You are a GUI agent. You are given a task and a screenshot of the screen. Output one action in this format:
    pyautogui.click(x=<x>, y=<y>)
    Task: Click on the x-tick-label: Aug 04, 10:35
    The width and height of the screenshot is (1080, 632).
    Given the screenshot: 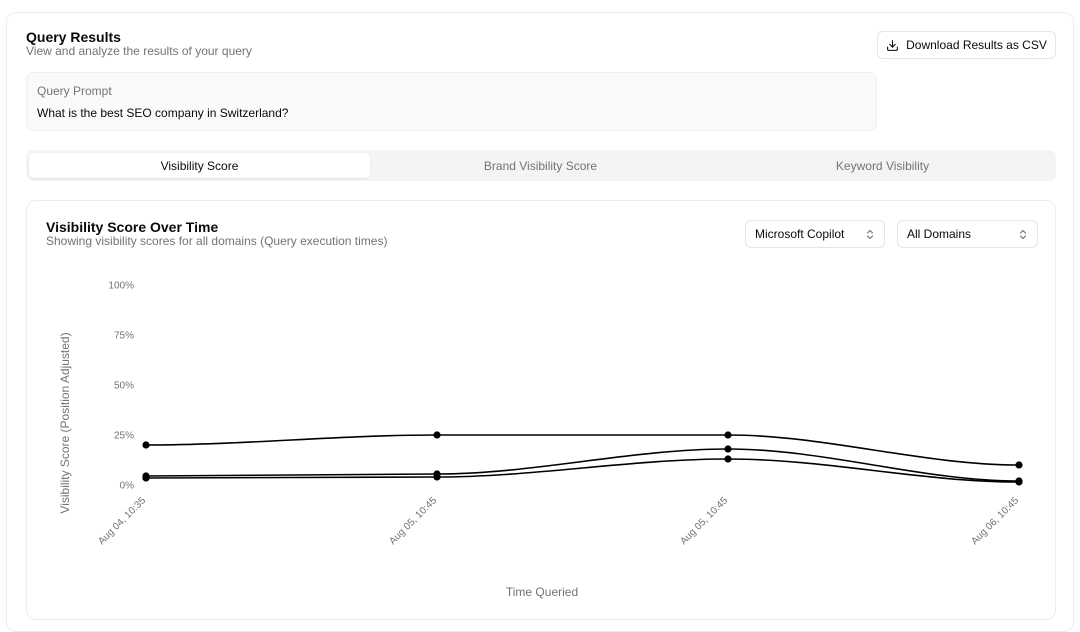 What is the action you would take?
    pyautogui.click(x=122, y=521)
    